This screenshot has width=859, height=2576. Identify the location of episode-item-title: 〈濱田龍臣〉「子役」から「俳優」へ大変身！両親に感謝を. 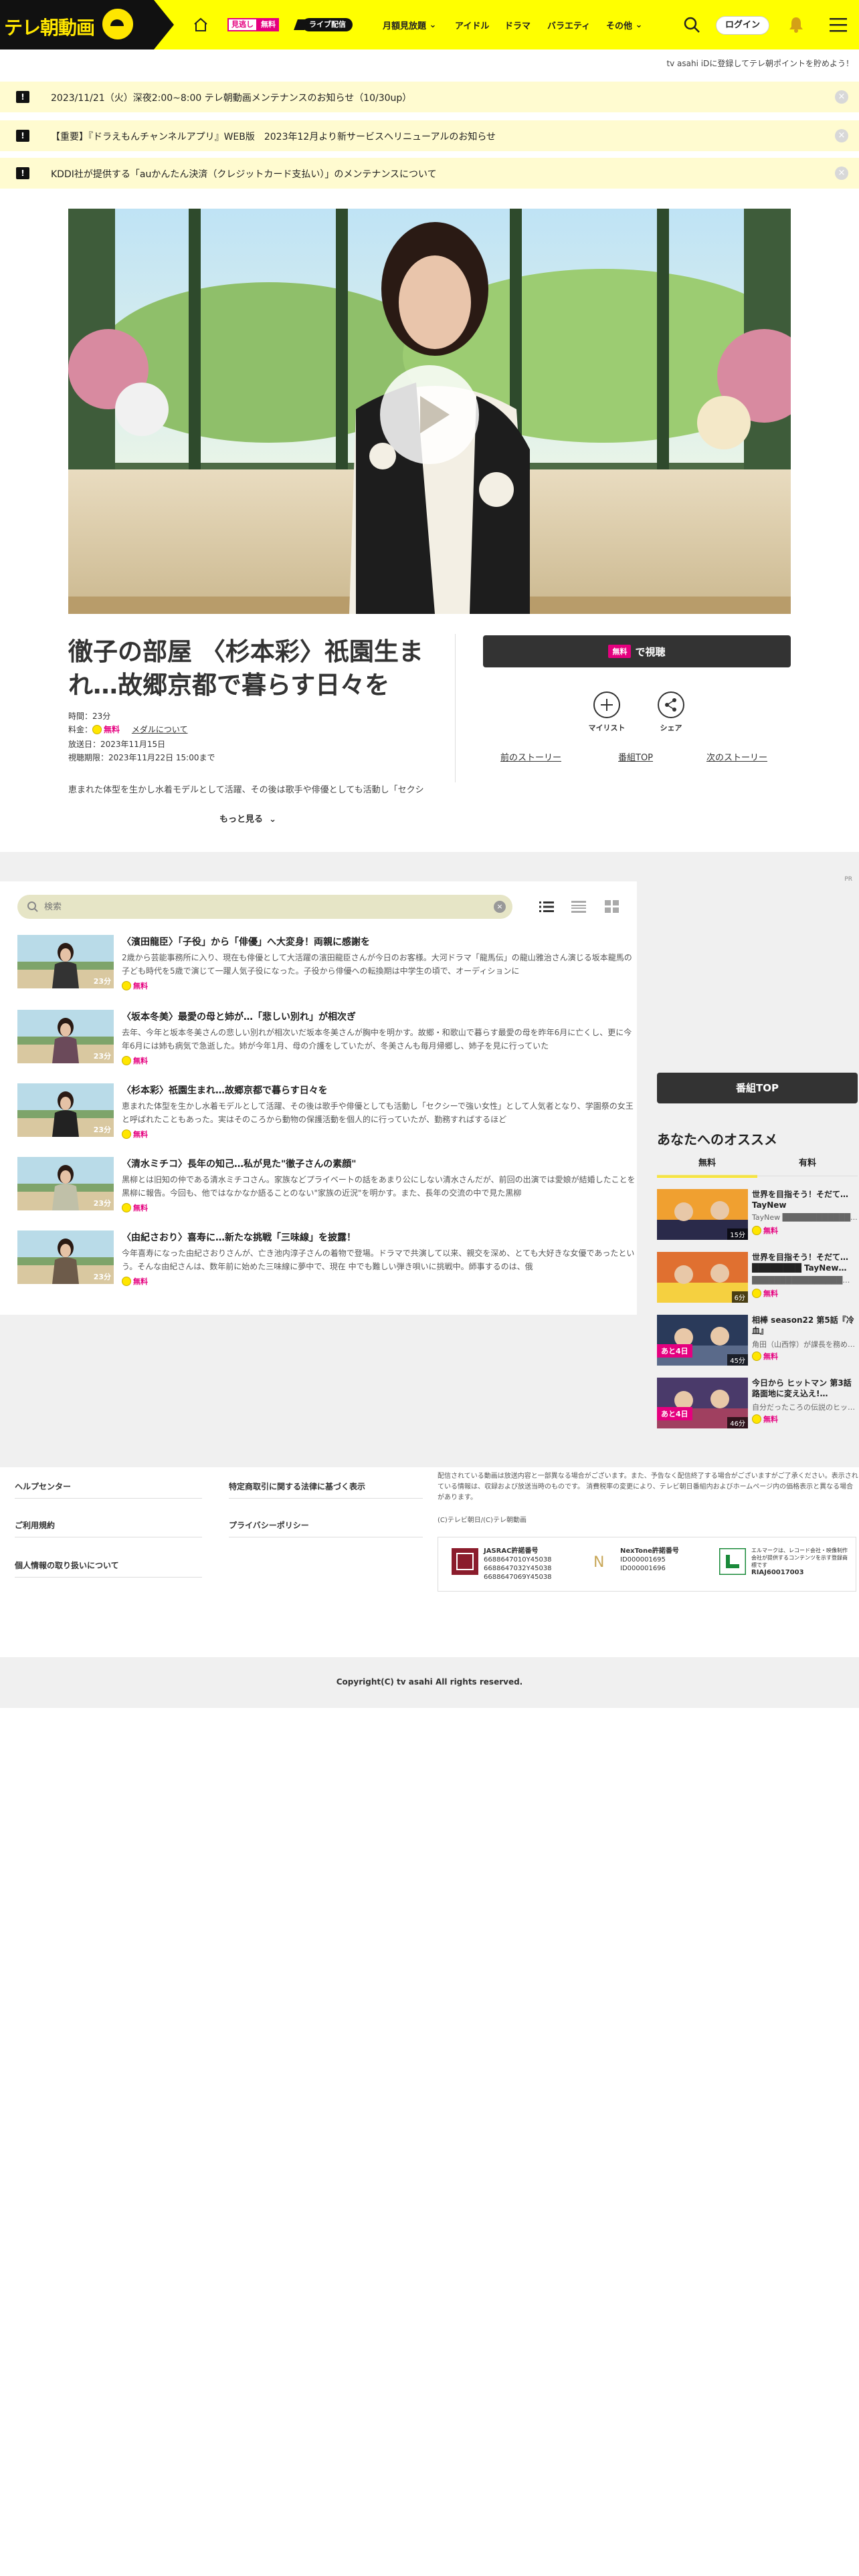
(246, 942).